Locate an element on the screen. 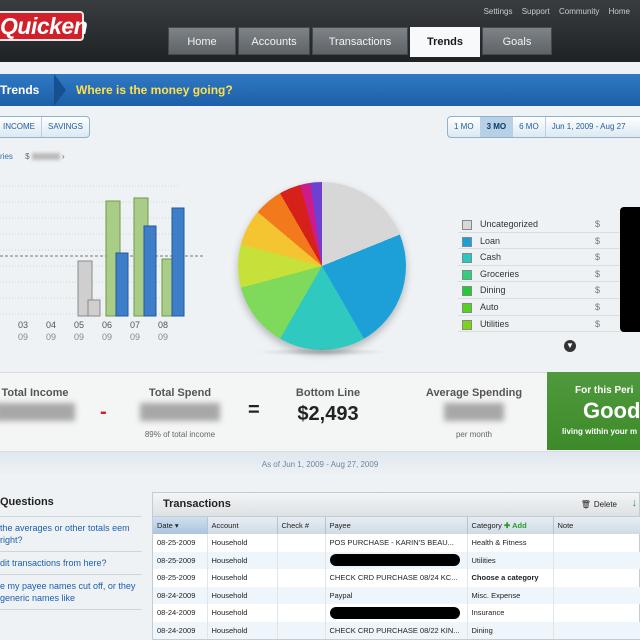 The width and height of the screenshot is (640, 640). settings-link: Settings is located at coordinates (498, 11).